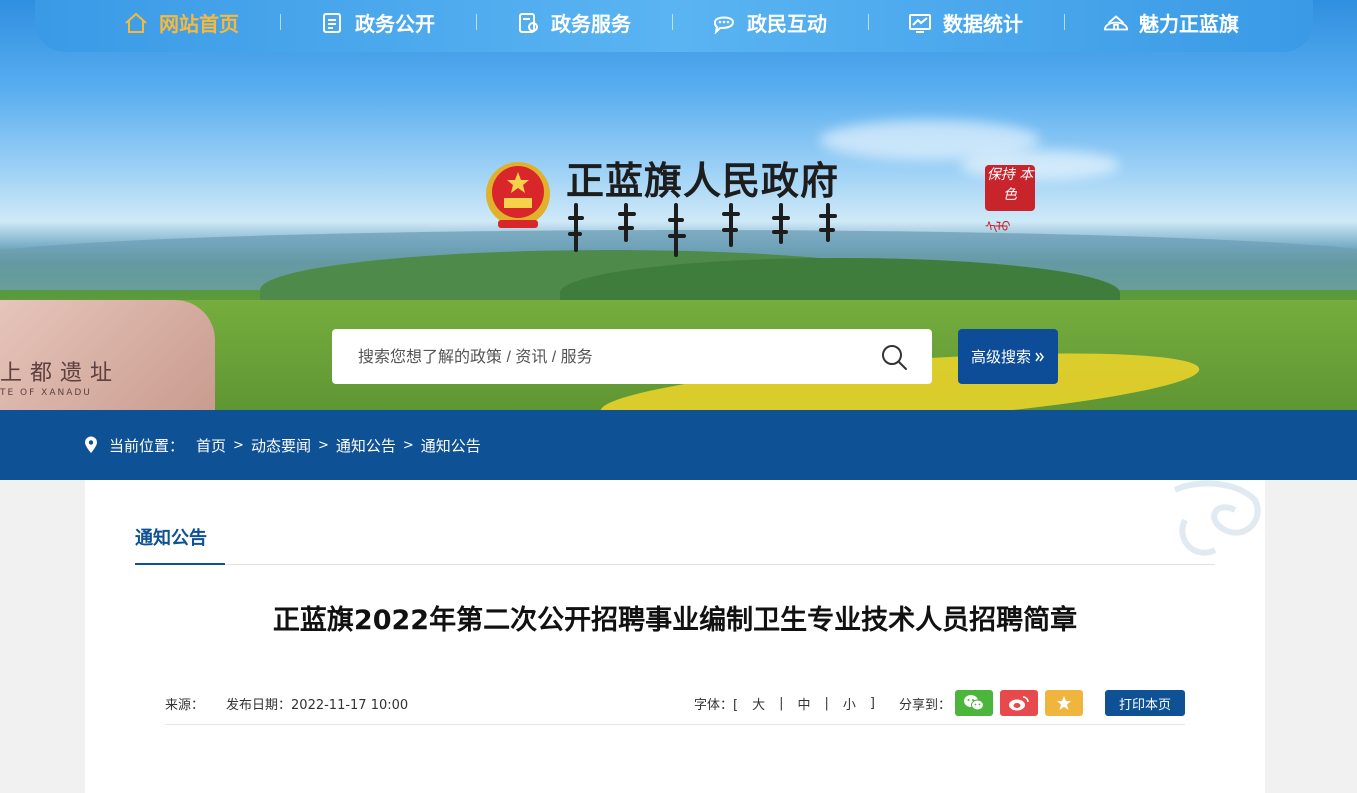 This screenshot has height=793, width=1357. I want to click on section-tab-notices: 通知公告, so click(171, 537).